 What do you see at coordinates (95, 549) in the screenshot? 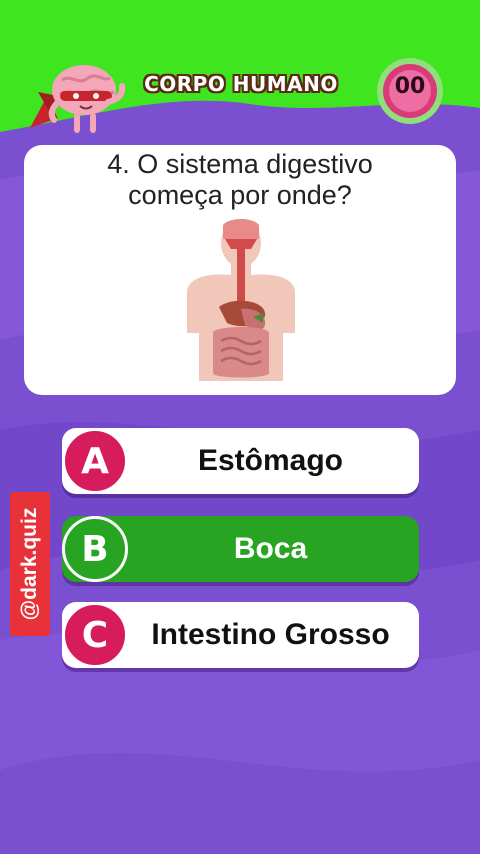
I see `answer-letter-b: B` at bounding box center [95, 549].